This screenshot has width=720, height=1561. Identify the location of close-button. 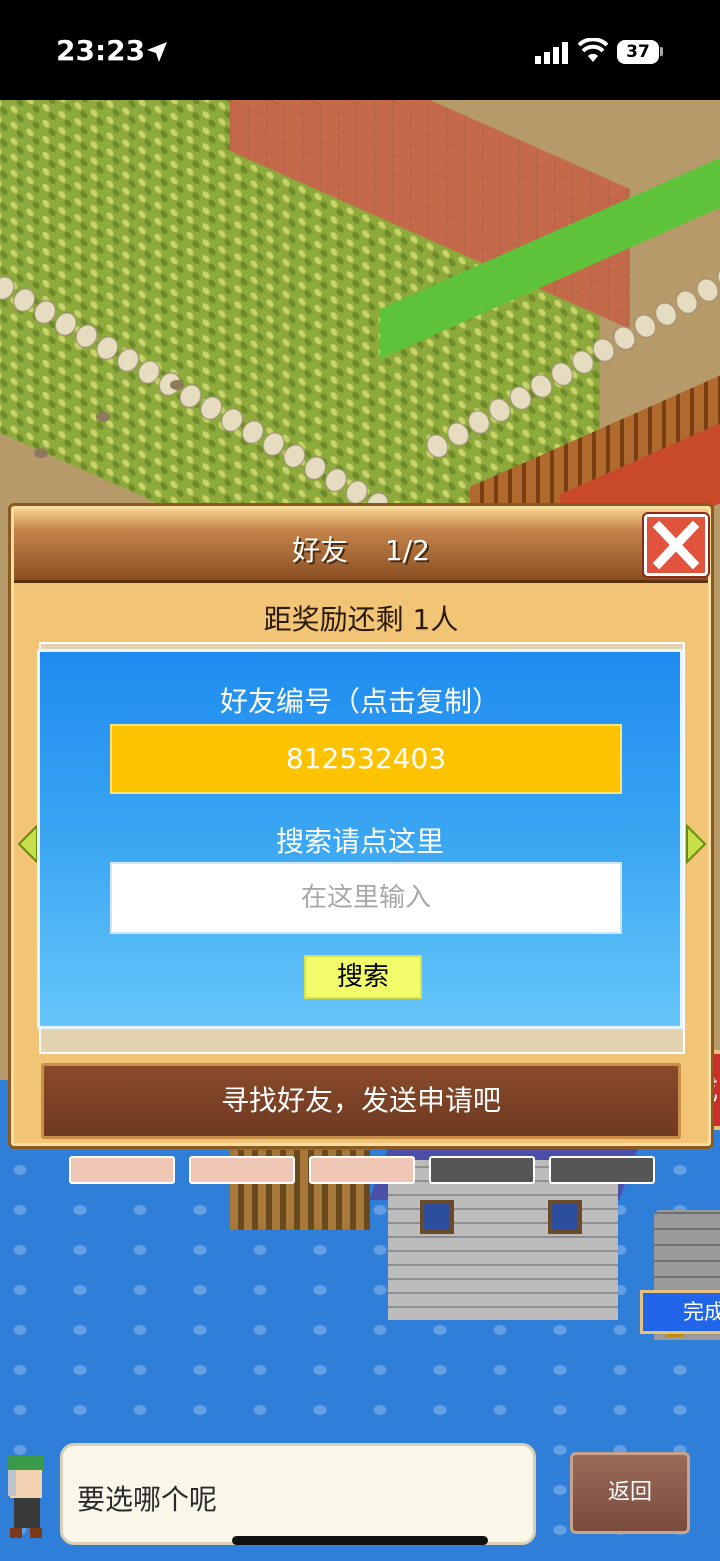
(676, 545).